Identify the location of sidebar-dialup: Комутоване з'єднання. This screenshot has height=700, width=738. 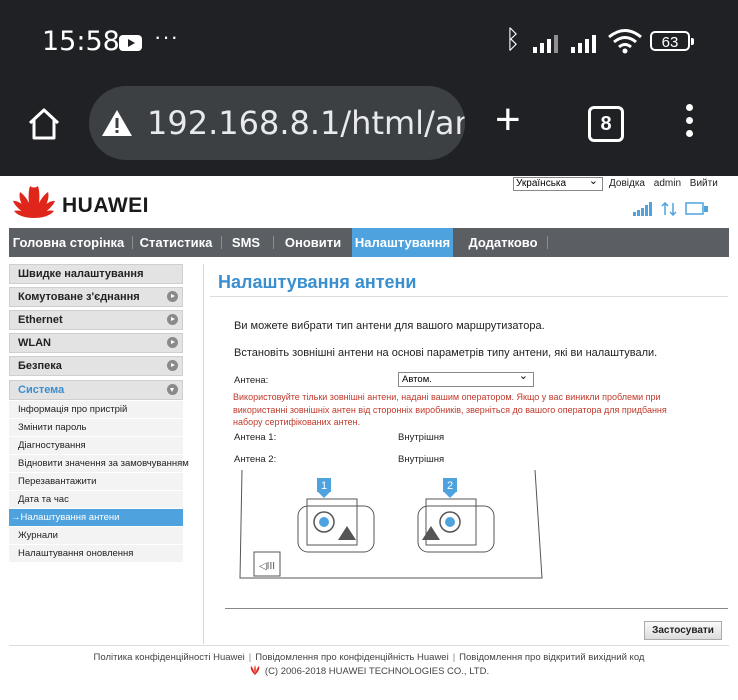
(96, 297).